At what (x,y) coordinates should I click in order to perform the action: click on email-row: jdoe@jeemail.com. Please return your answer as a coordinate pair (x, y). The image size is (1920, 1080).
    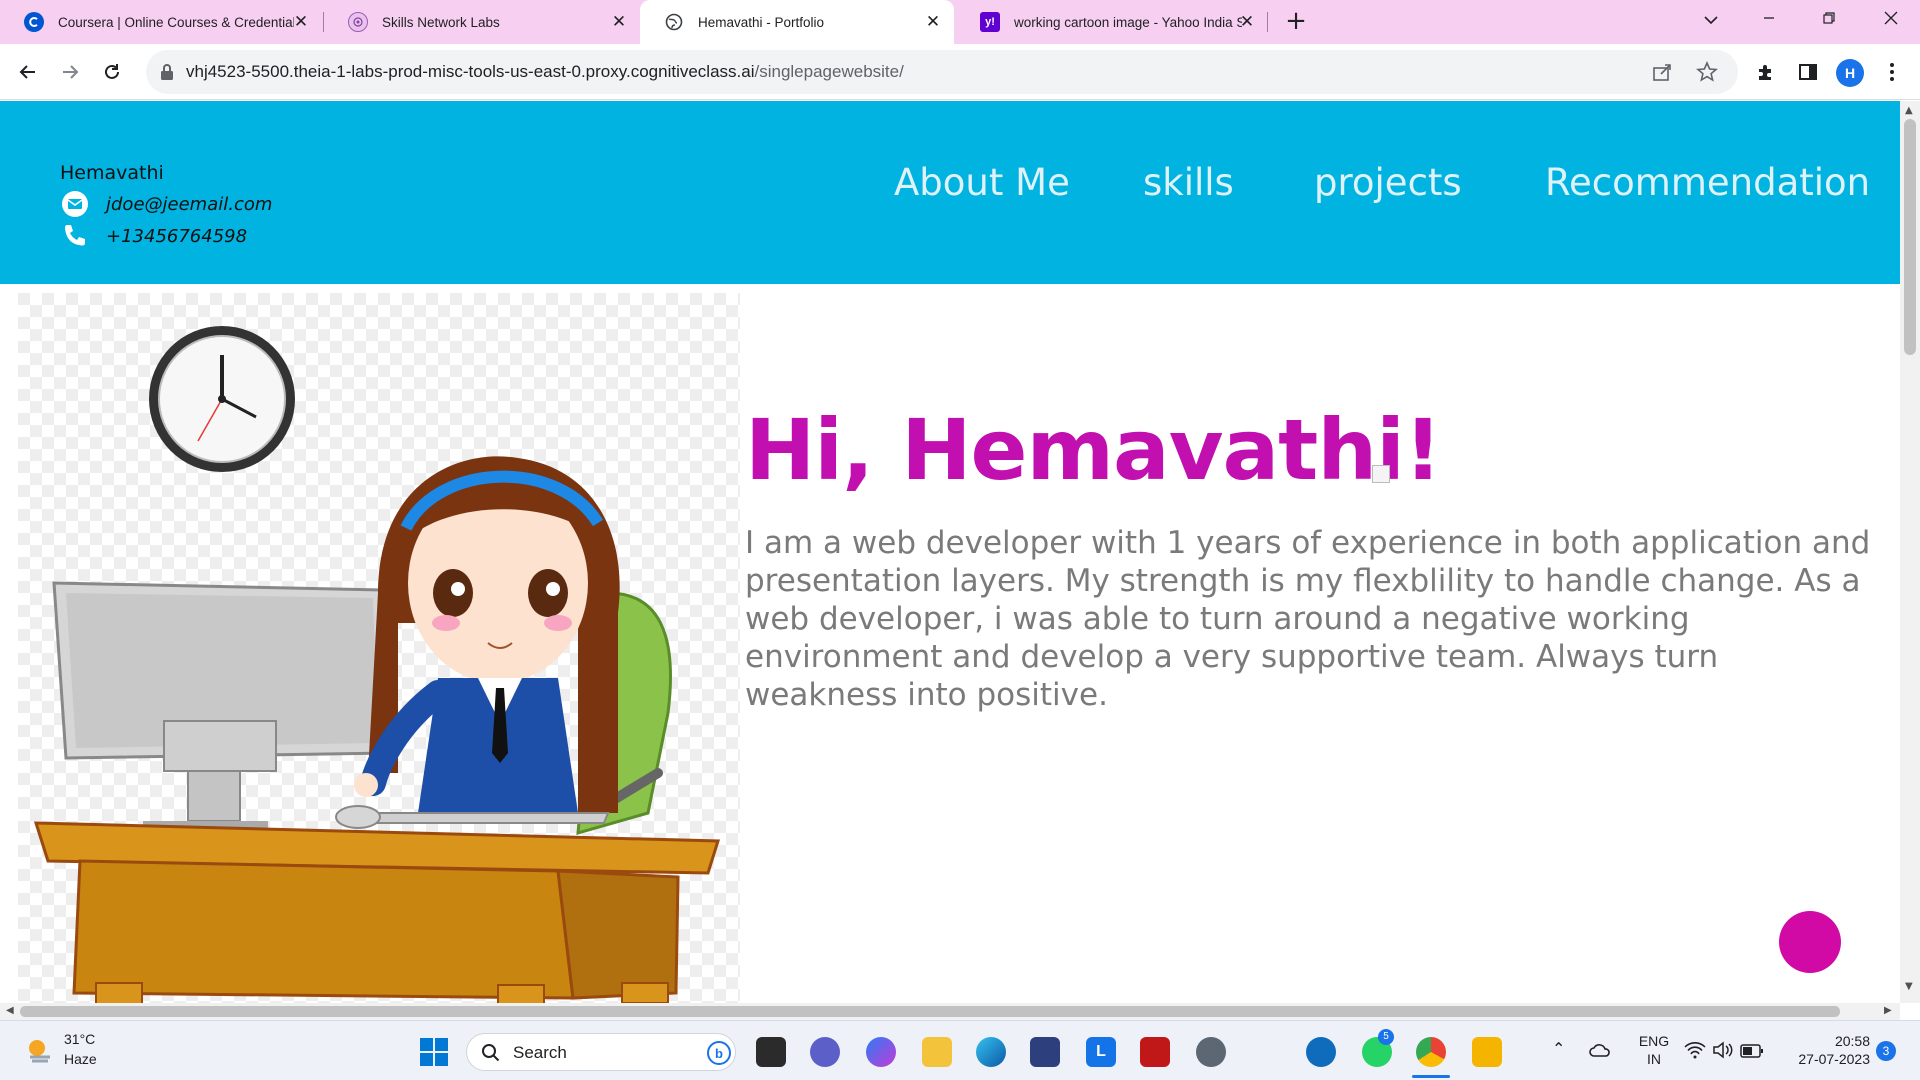
    Looking at the image, I should click on (166, 204).